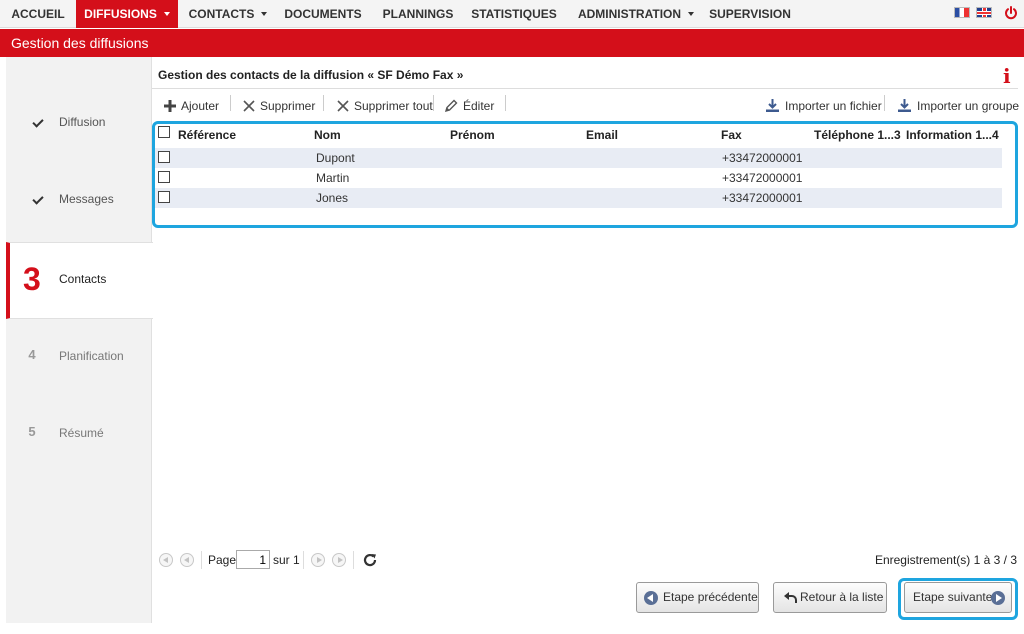  Describe the element at coordinates (578, 198) in the screenshot. I see `table-row: Jones +33472000001` at that location.